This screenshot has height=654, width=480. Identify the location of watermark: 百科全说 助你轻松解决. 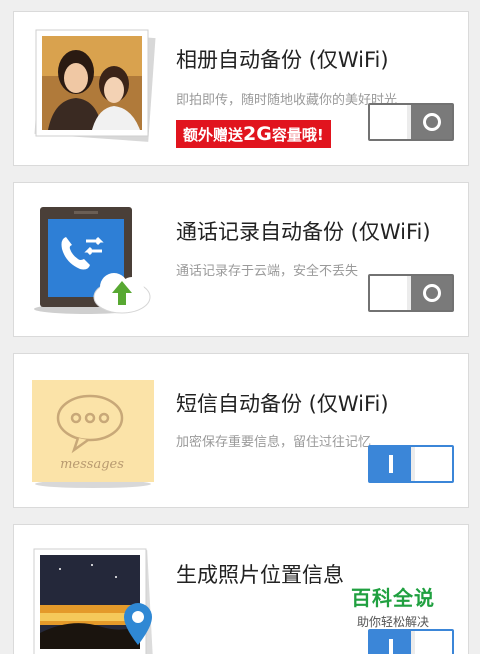
(393, 606).